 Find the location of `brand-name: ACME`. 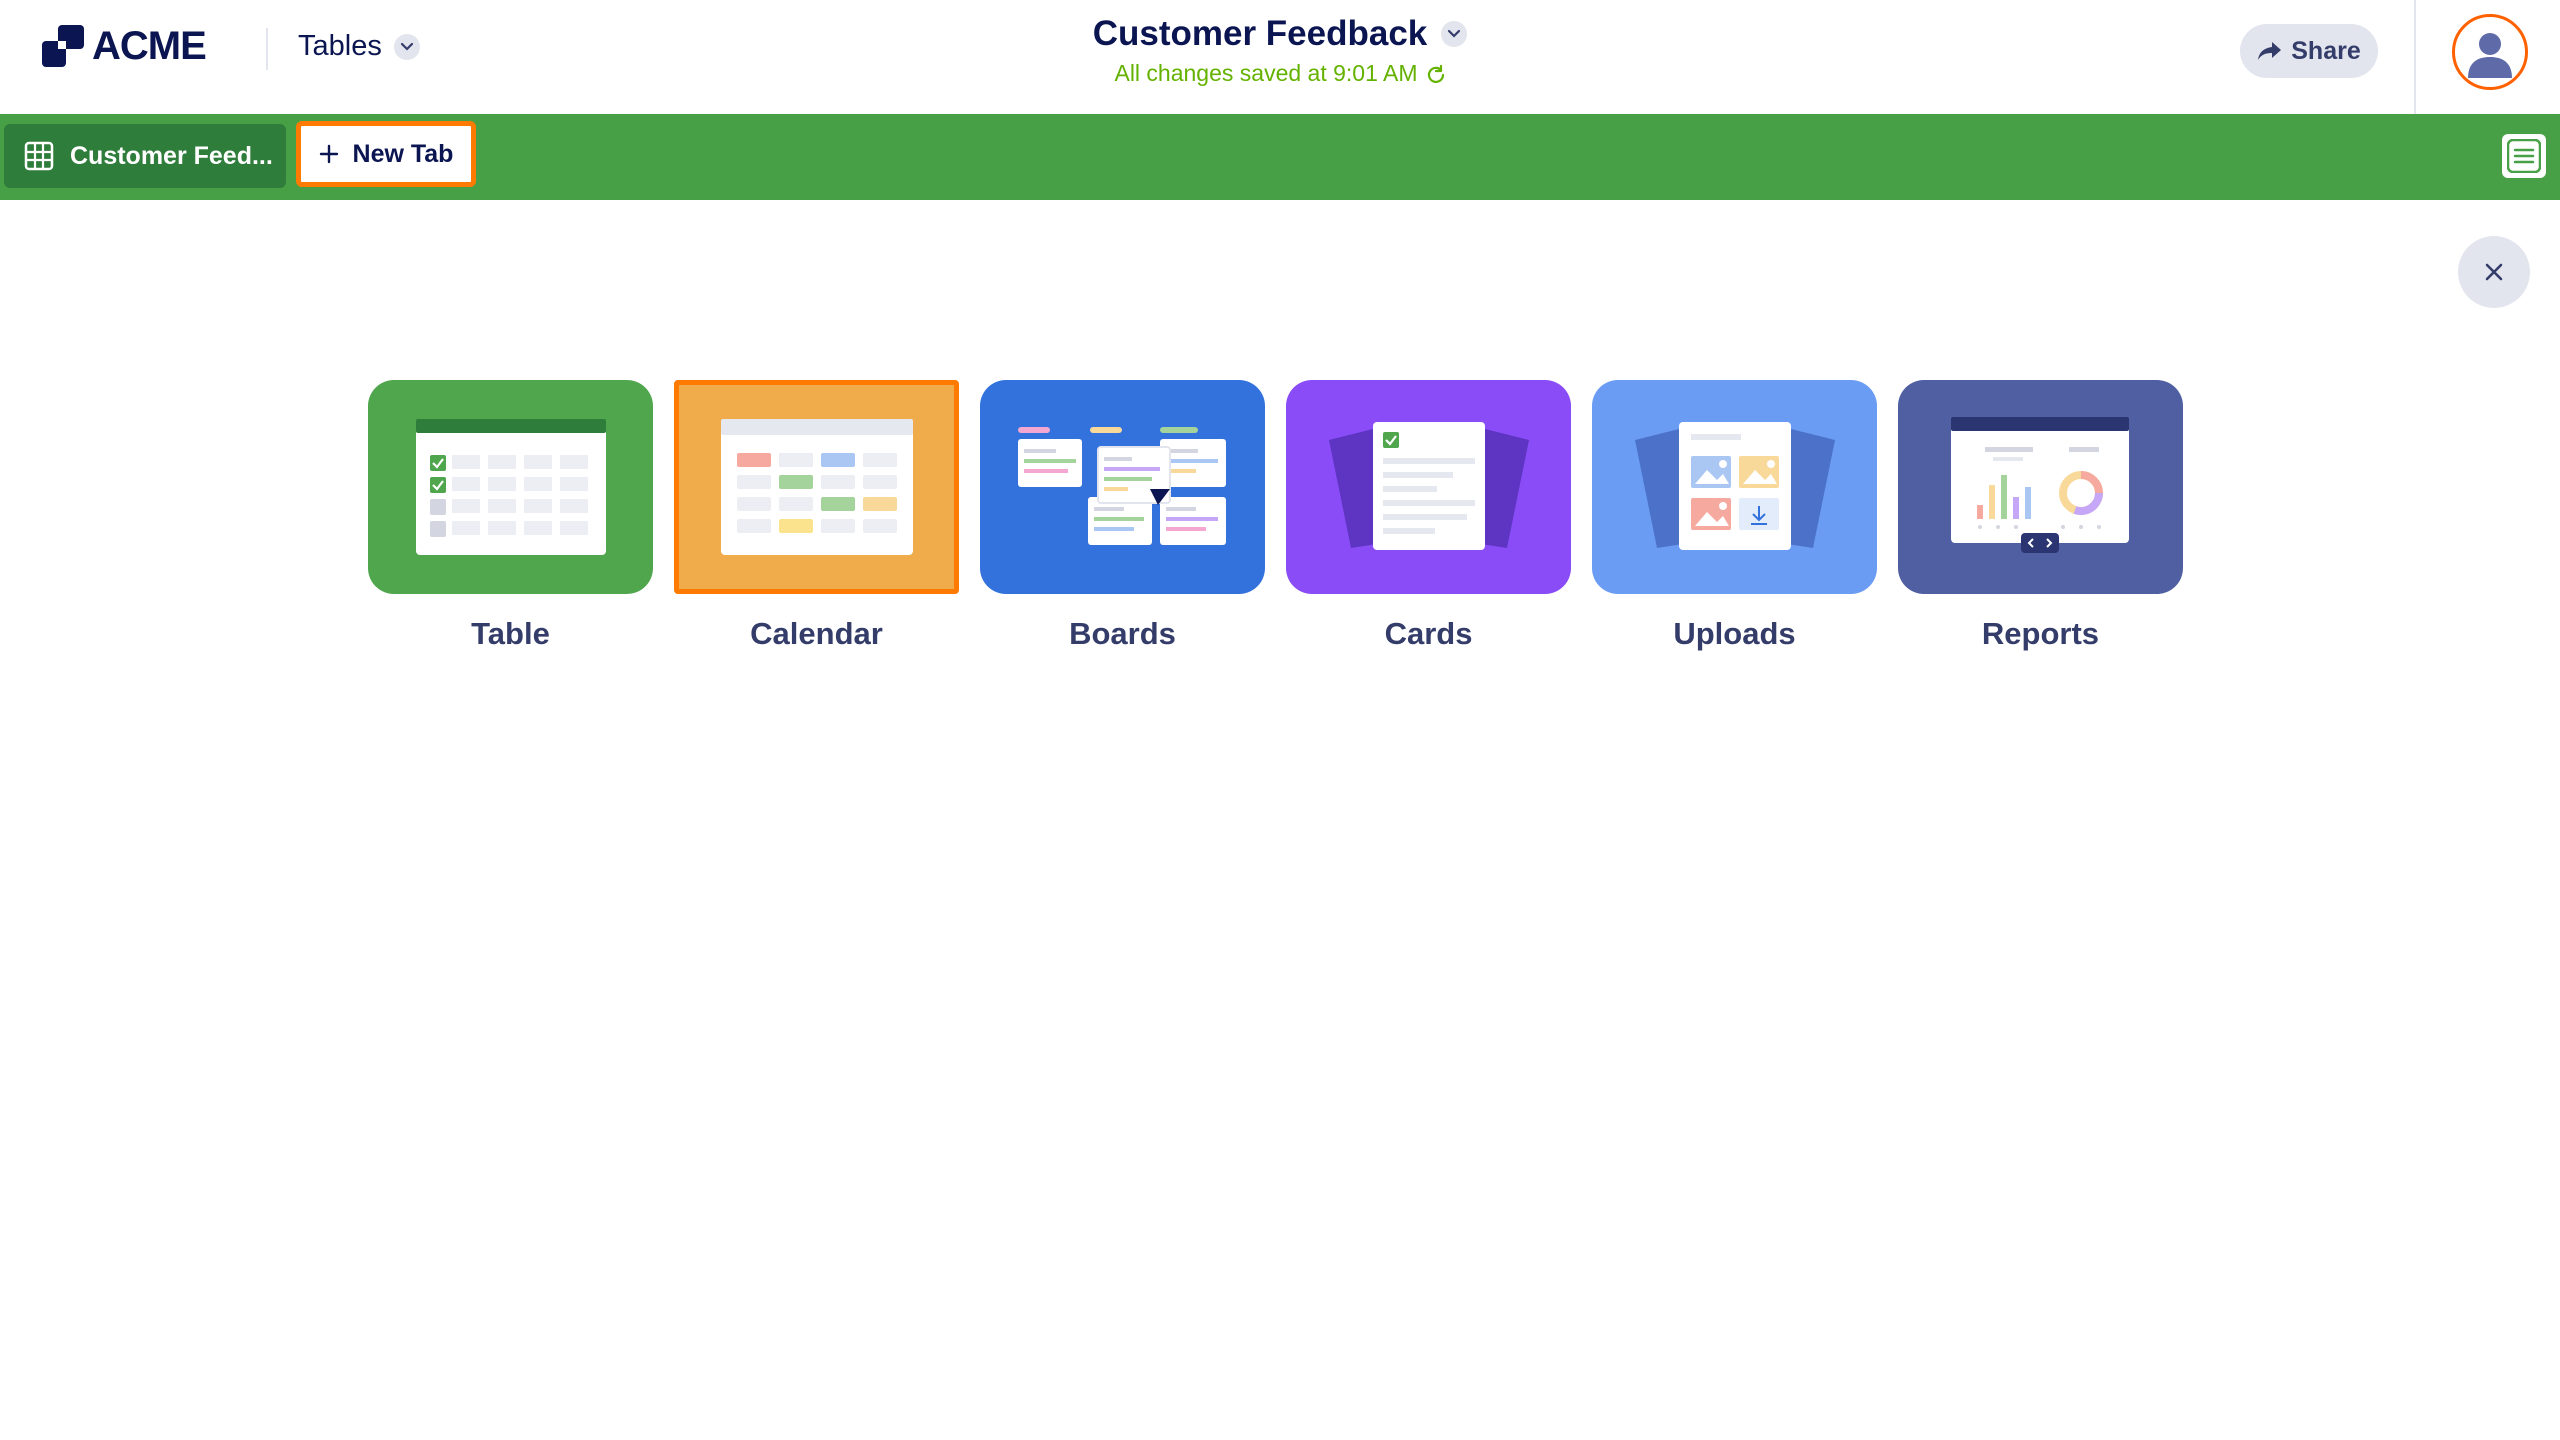

brand-name: ACME is located at coordinates (149, 45).